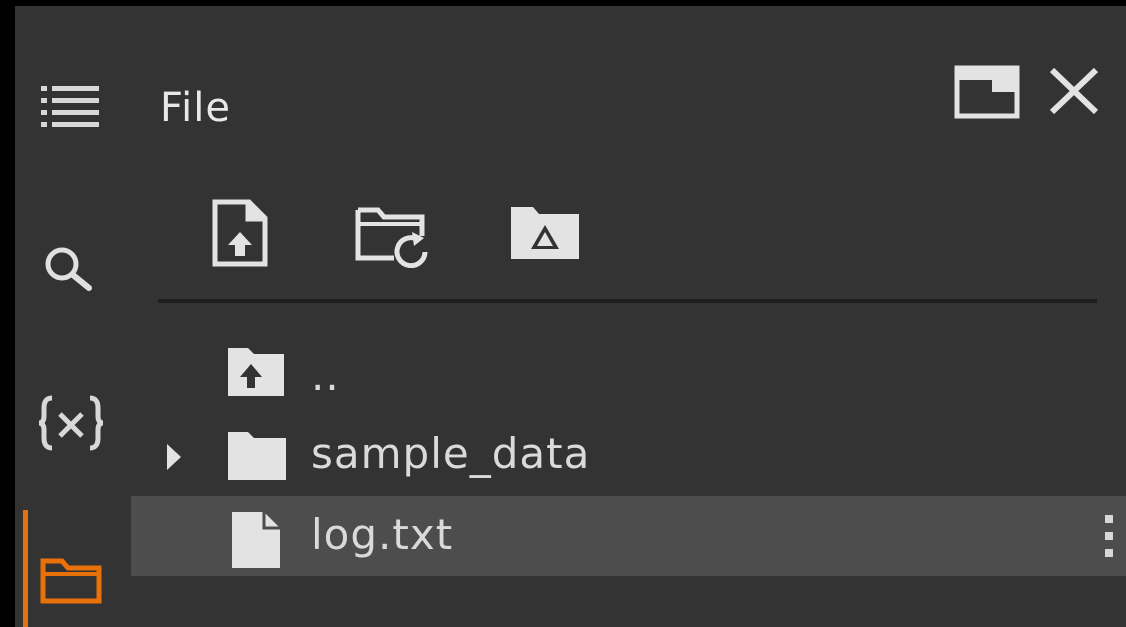  Describe the element at coordinates (382, 534) in the screenshot. I see `list-item-label: log.txt` at that location.